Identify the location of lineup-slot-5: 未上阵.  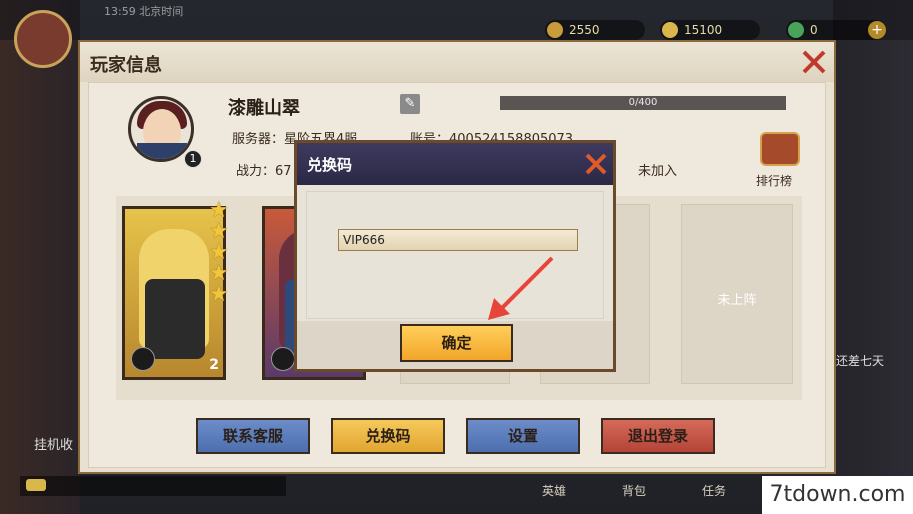
(737, 294).